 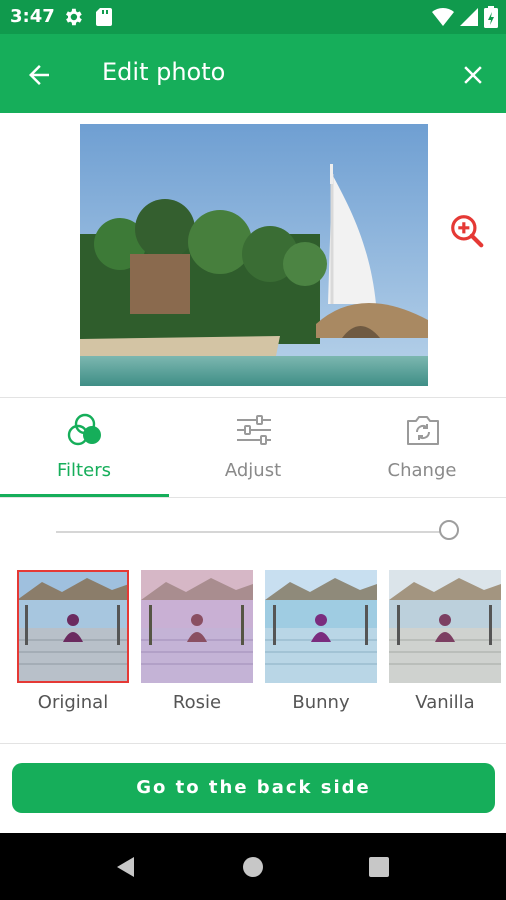 I want to click on tab-change: Change, so click(x=422, y=448).